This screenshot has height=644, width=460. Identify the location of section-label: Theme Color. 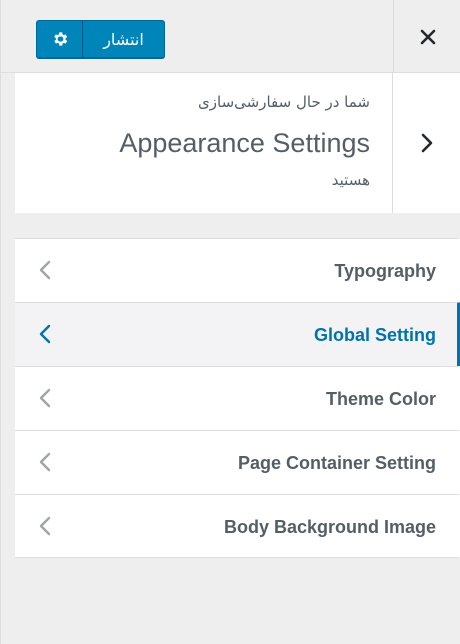
(380, 399).